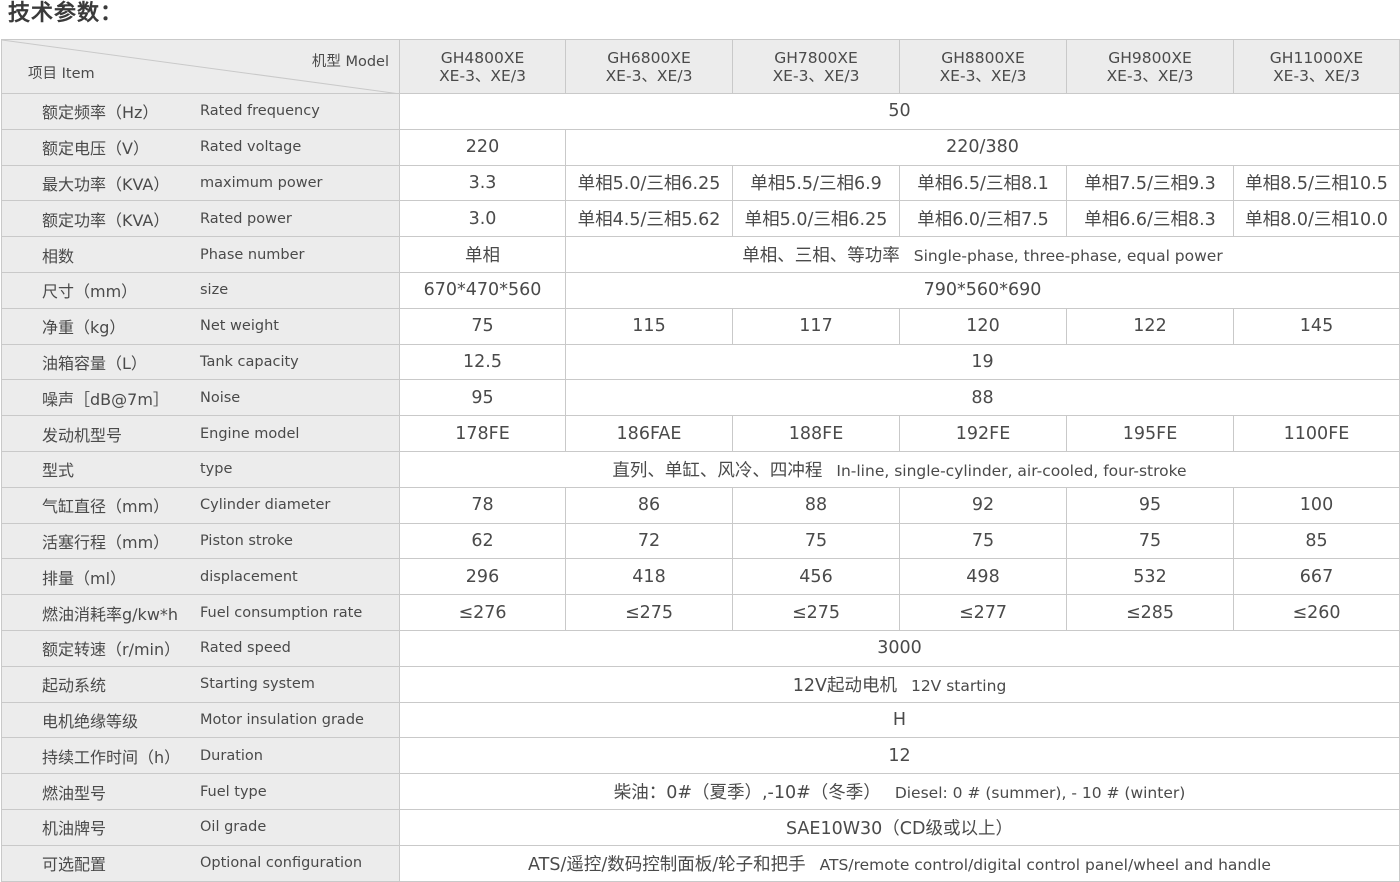  I want to click on value-text: 117, so click(816, 326).